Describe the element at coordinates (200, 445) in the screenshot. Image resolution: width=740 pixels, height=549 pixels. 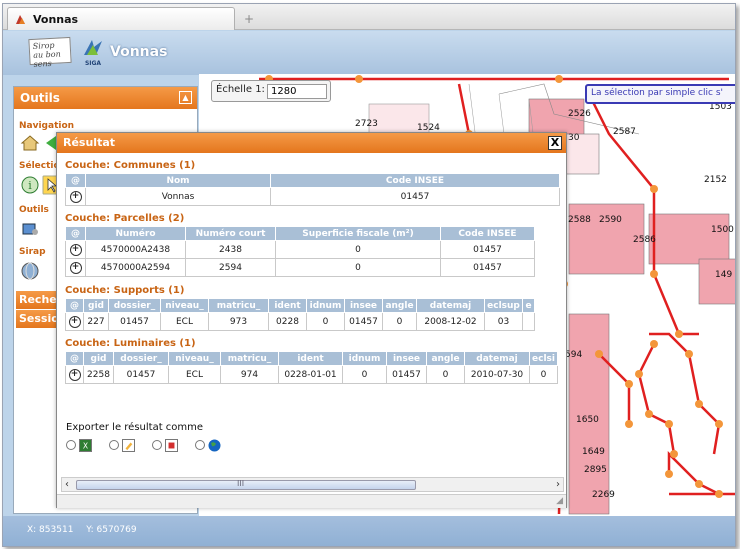
I see `export-kml-radio` at that location.